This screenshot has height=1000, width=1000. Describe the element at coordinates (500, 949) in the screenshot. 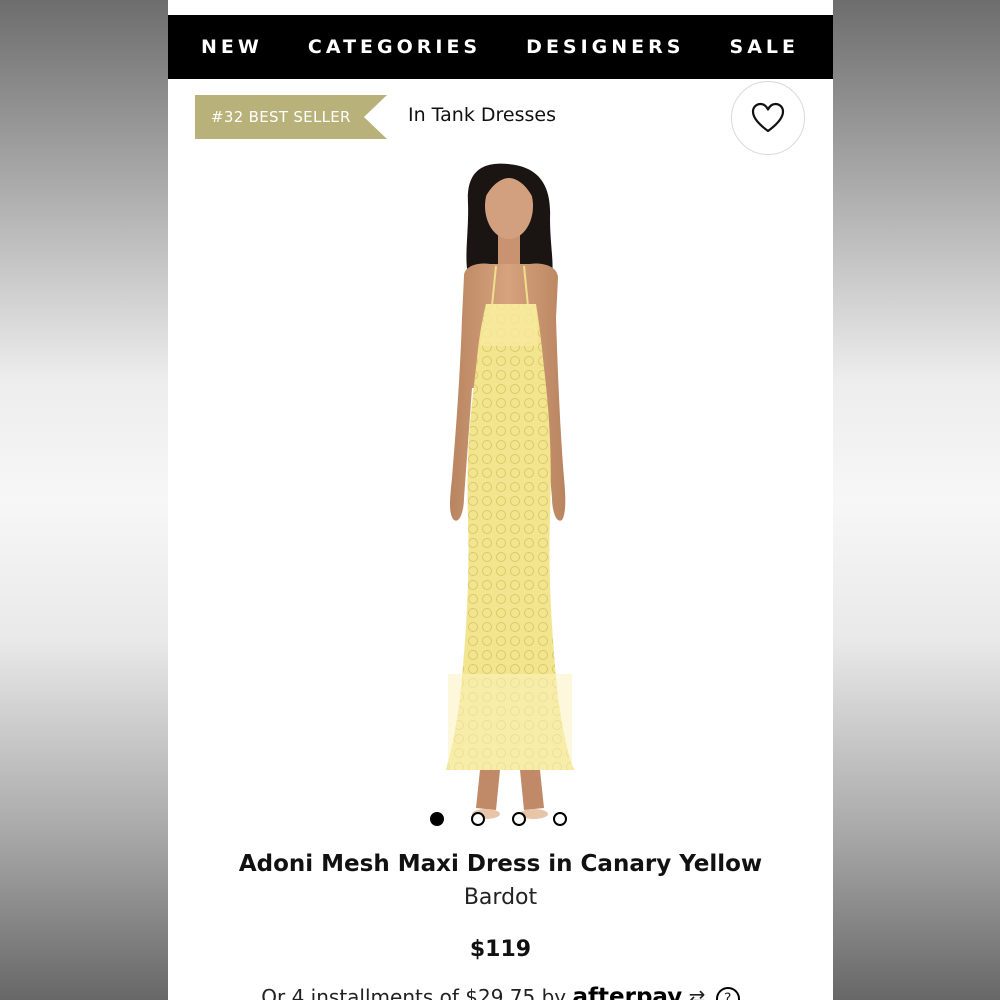

I see `product-price: $119` at that location.